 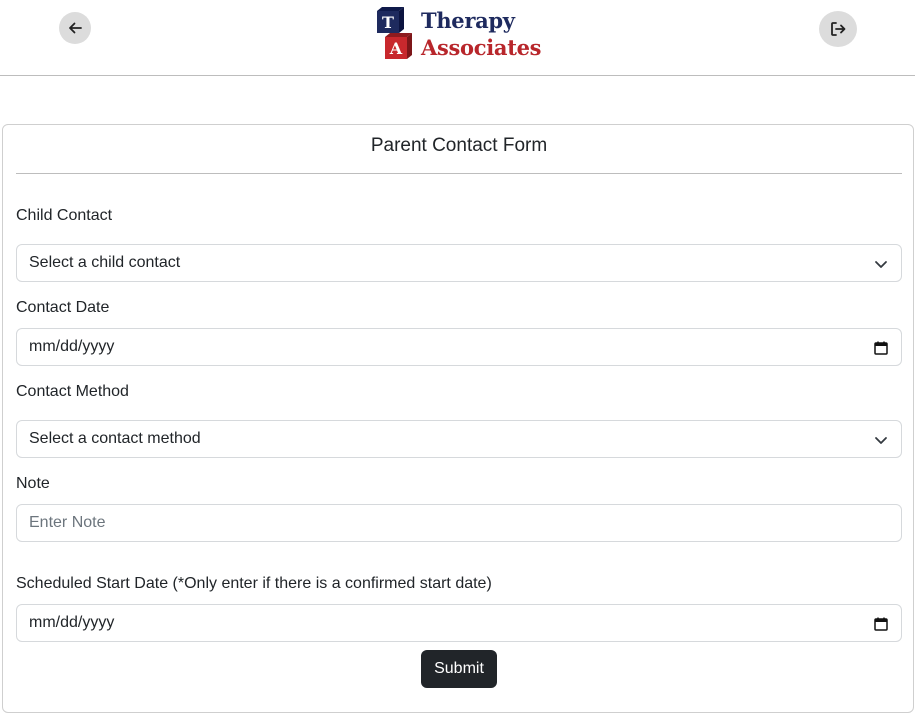 What do you see at coordinates (459, 523) in the screenshot?
I see `note-input: Enter Note` at bounding box center [459, 523].